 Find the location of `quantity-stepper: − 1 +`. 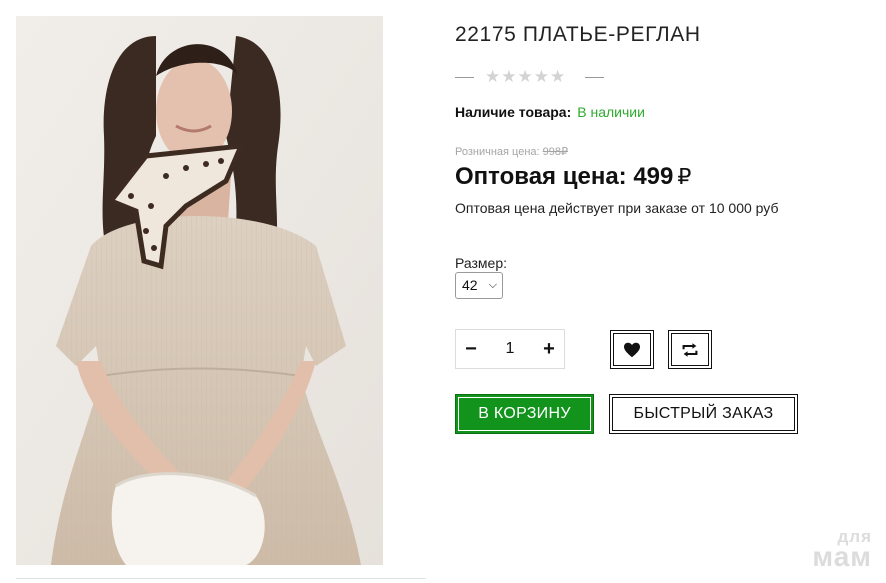

quantity-stepper: − 1 + is located at coordinates (510, 349).